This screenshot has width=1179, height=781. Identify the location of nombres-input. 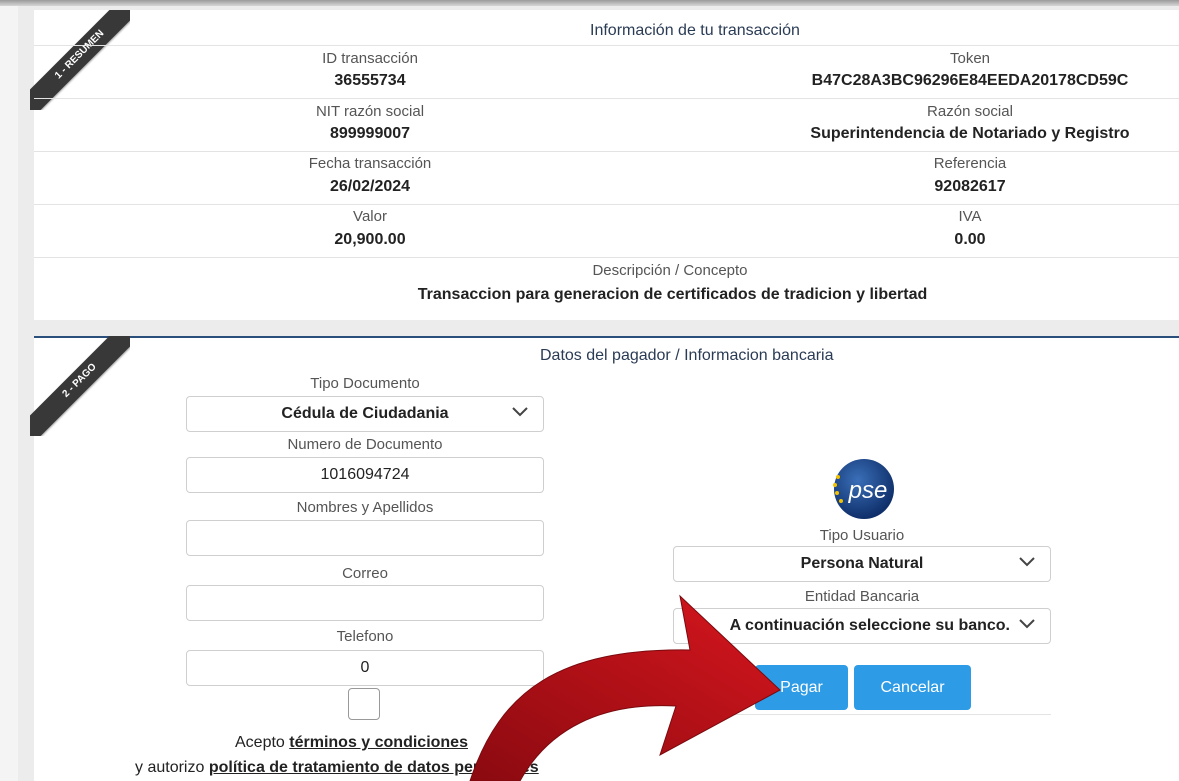
(365, 538).